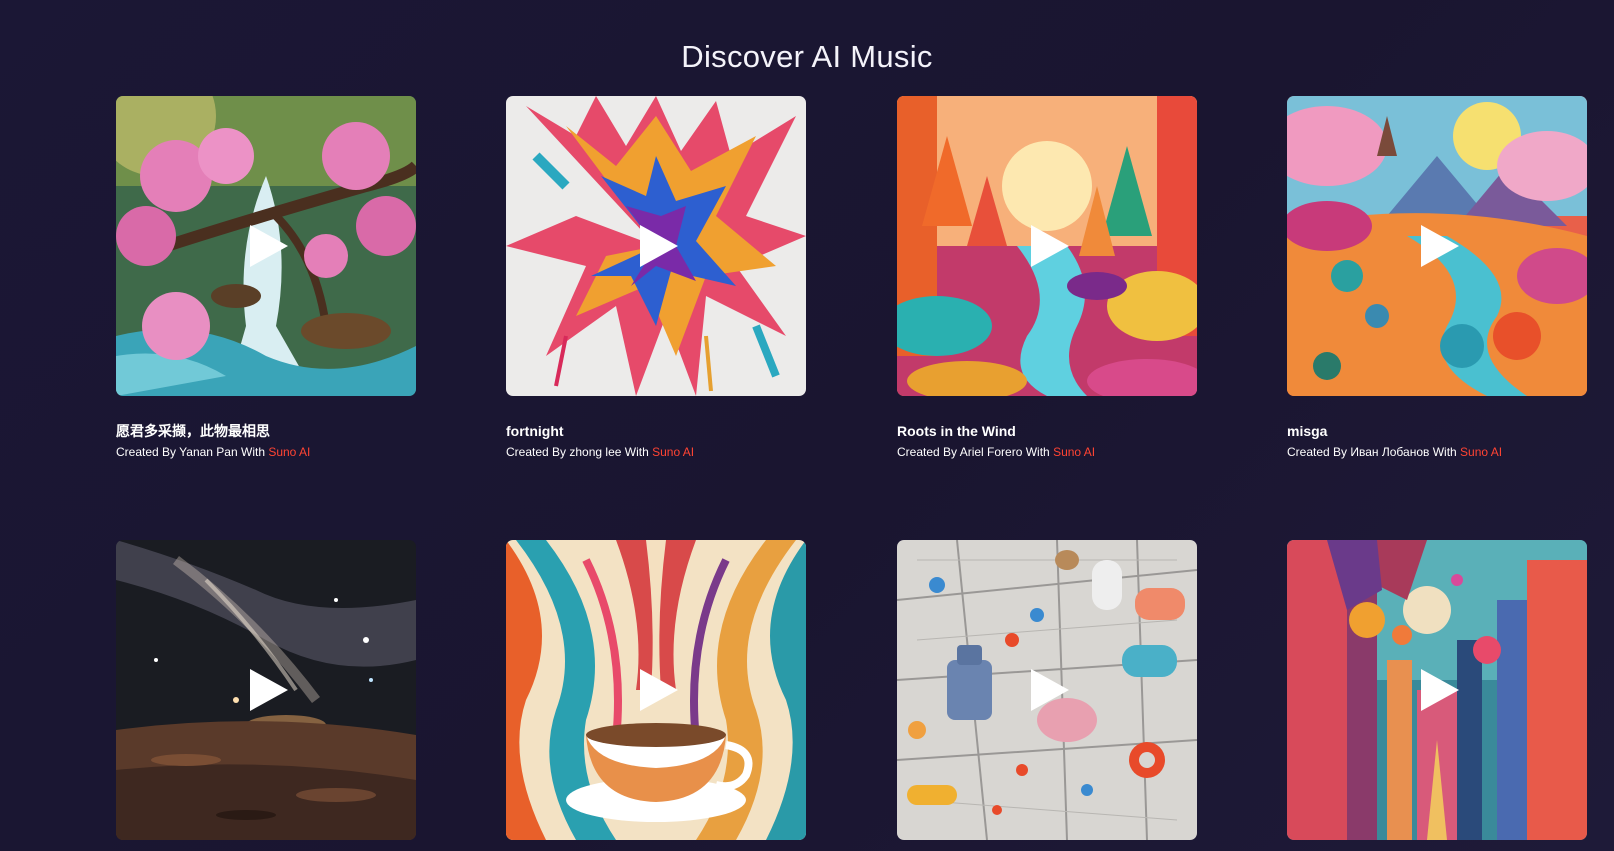  Describe the element at coordinates (1047, 431) in the screenshot. I see `song-title: Roots in the Wind` at that location.